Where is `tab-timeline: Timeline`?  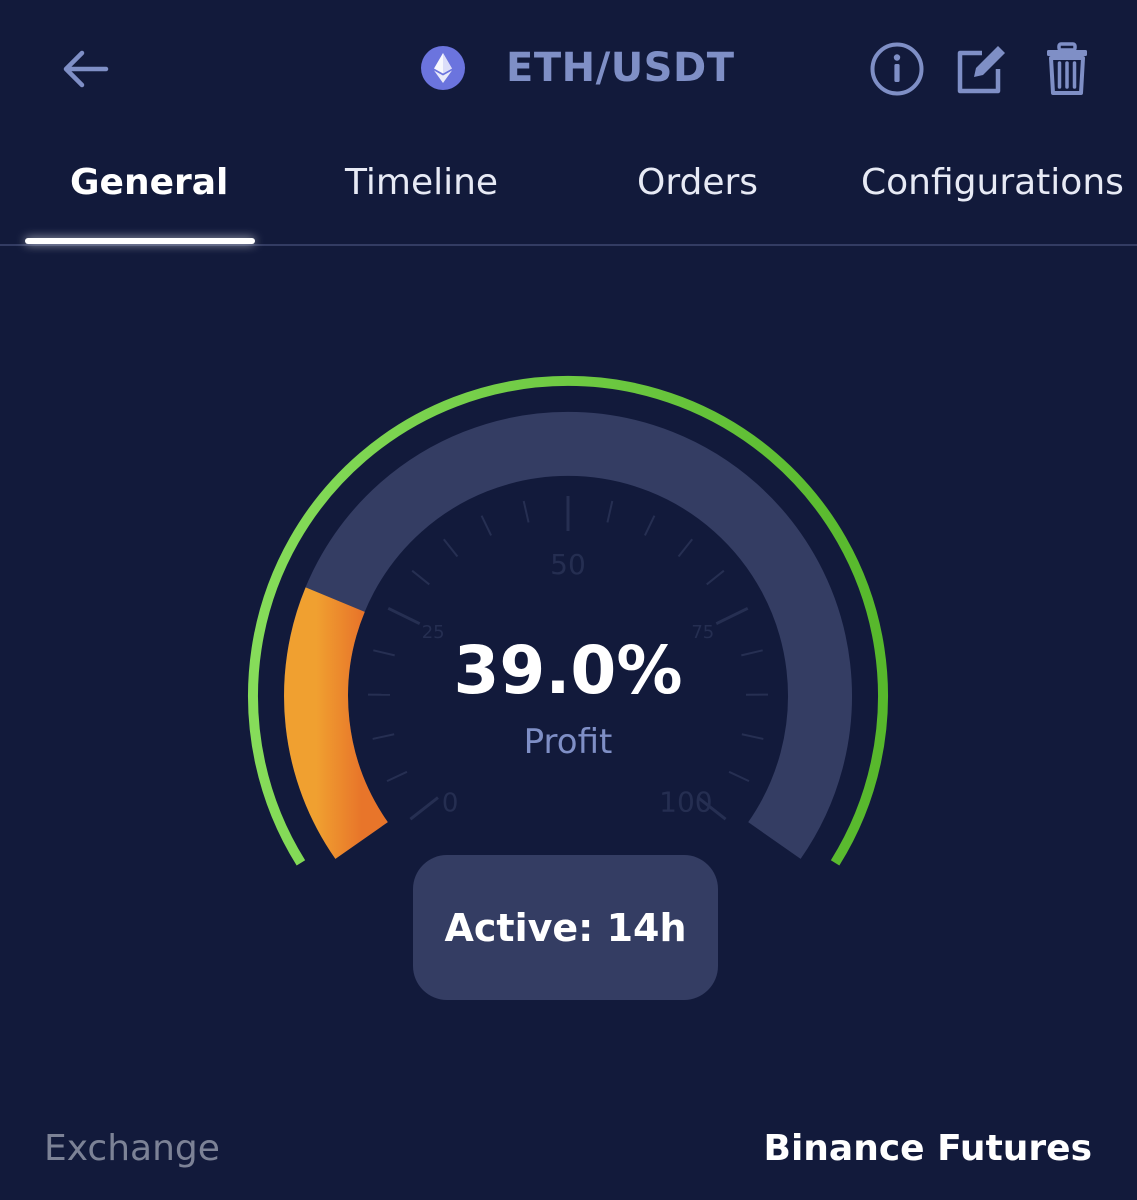 tab-timeline: Timeline is located at coordinates (421, 182).